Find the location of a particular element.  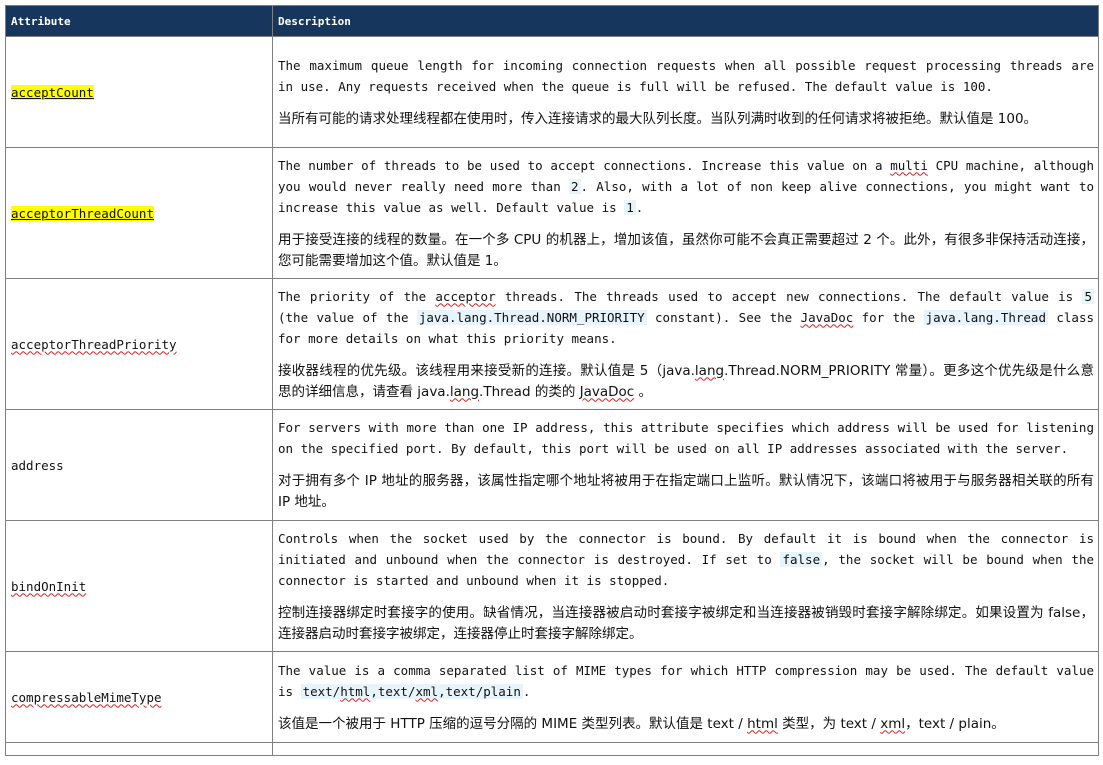

table-header-row: Attribute Description is located at coordinates (552, 21).